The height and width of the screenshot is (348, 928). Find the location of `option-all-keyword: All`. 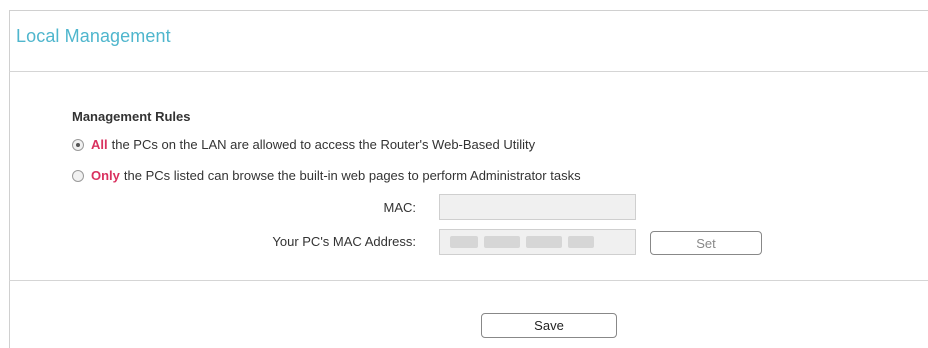

option-all-keyword: All is located at coordinates (99, 144).